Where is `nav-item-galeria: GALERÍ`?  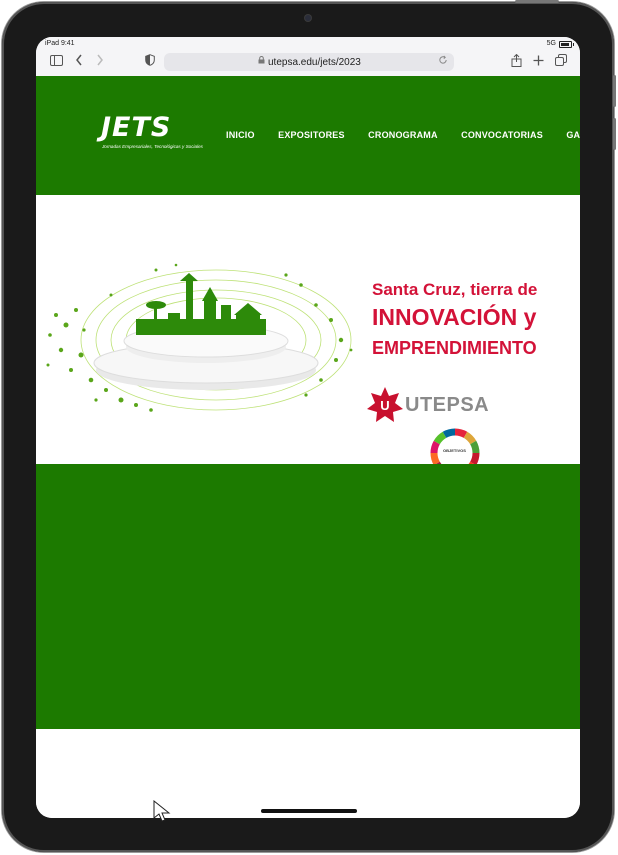 nav-item-galeria: GALERÍ is located at coordinates (573, 135).